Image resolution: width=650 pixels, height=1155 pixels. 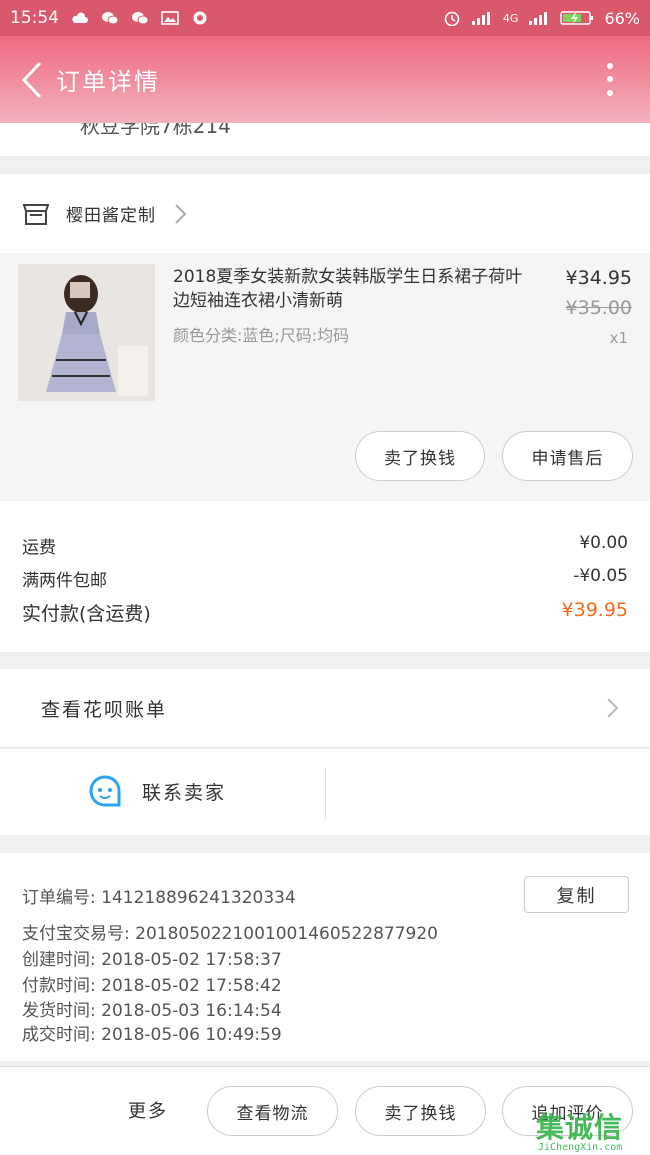 What do you see at coordinates (155, 130) in the screenshot?
I see `address-text: 秋豆学院7栋214` at bounding box center [155, 130].